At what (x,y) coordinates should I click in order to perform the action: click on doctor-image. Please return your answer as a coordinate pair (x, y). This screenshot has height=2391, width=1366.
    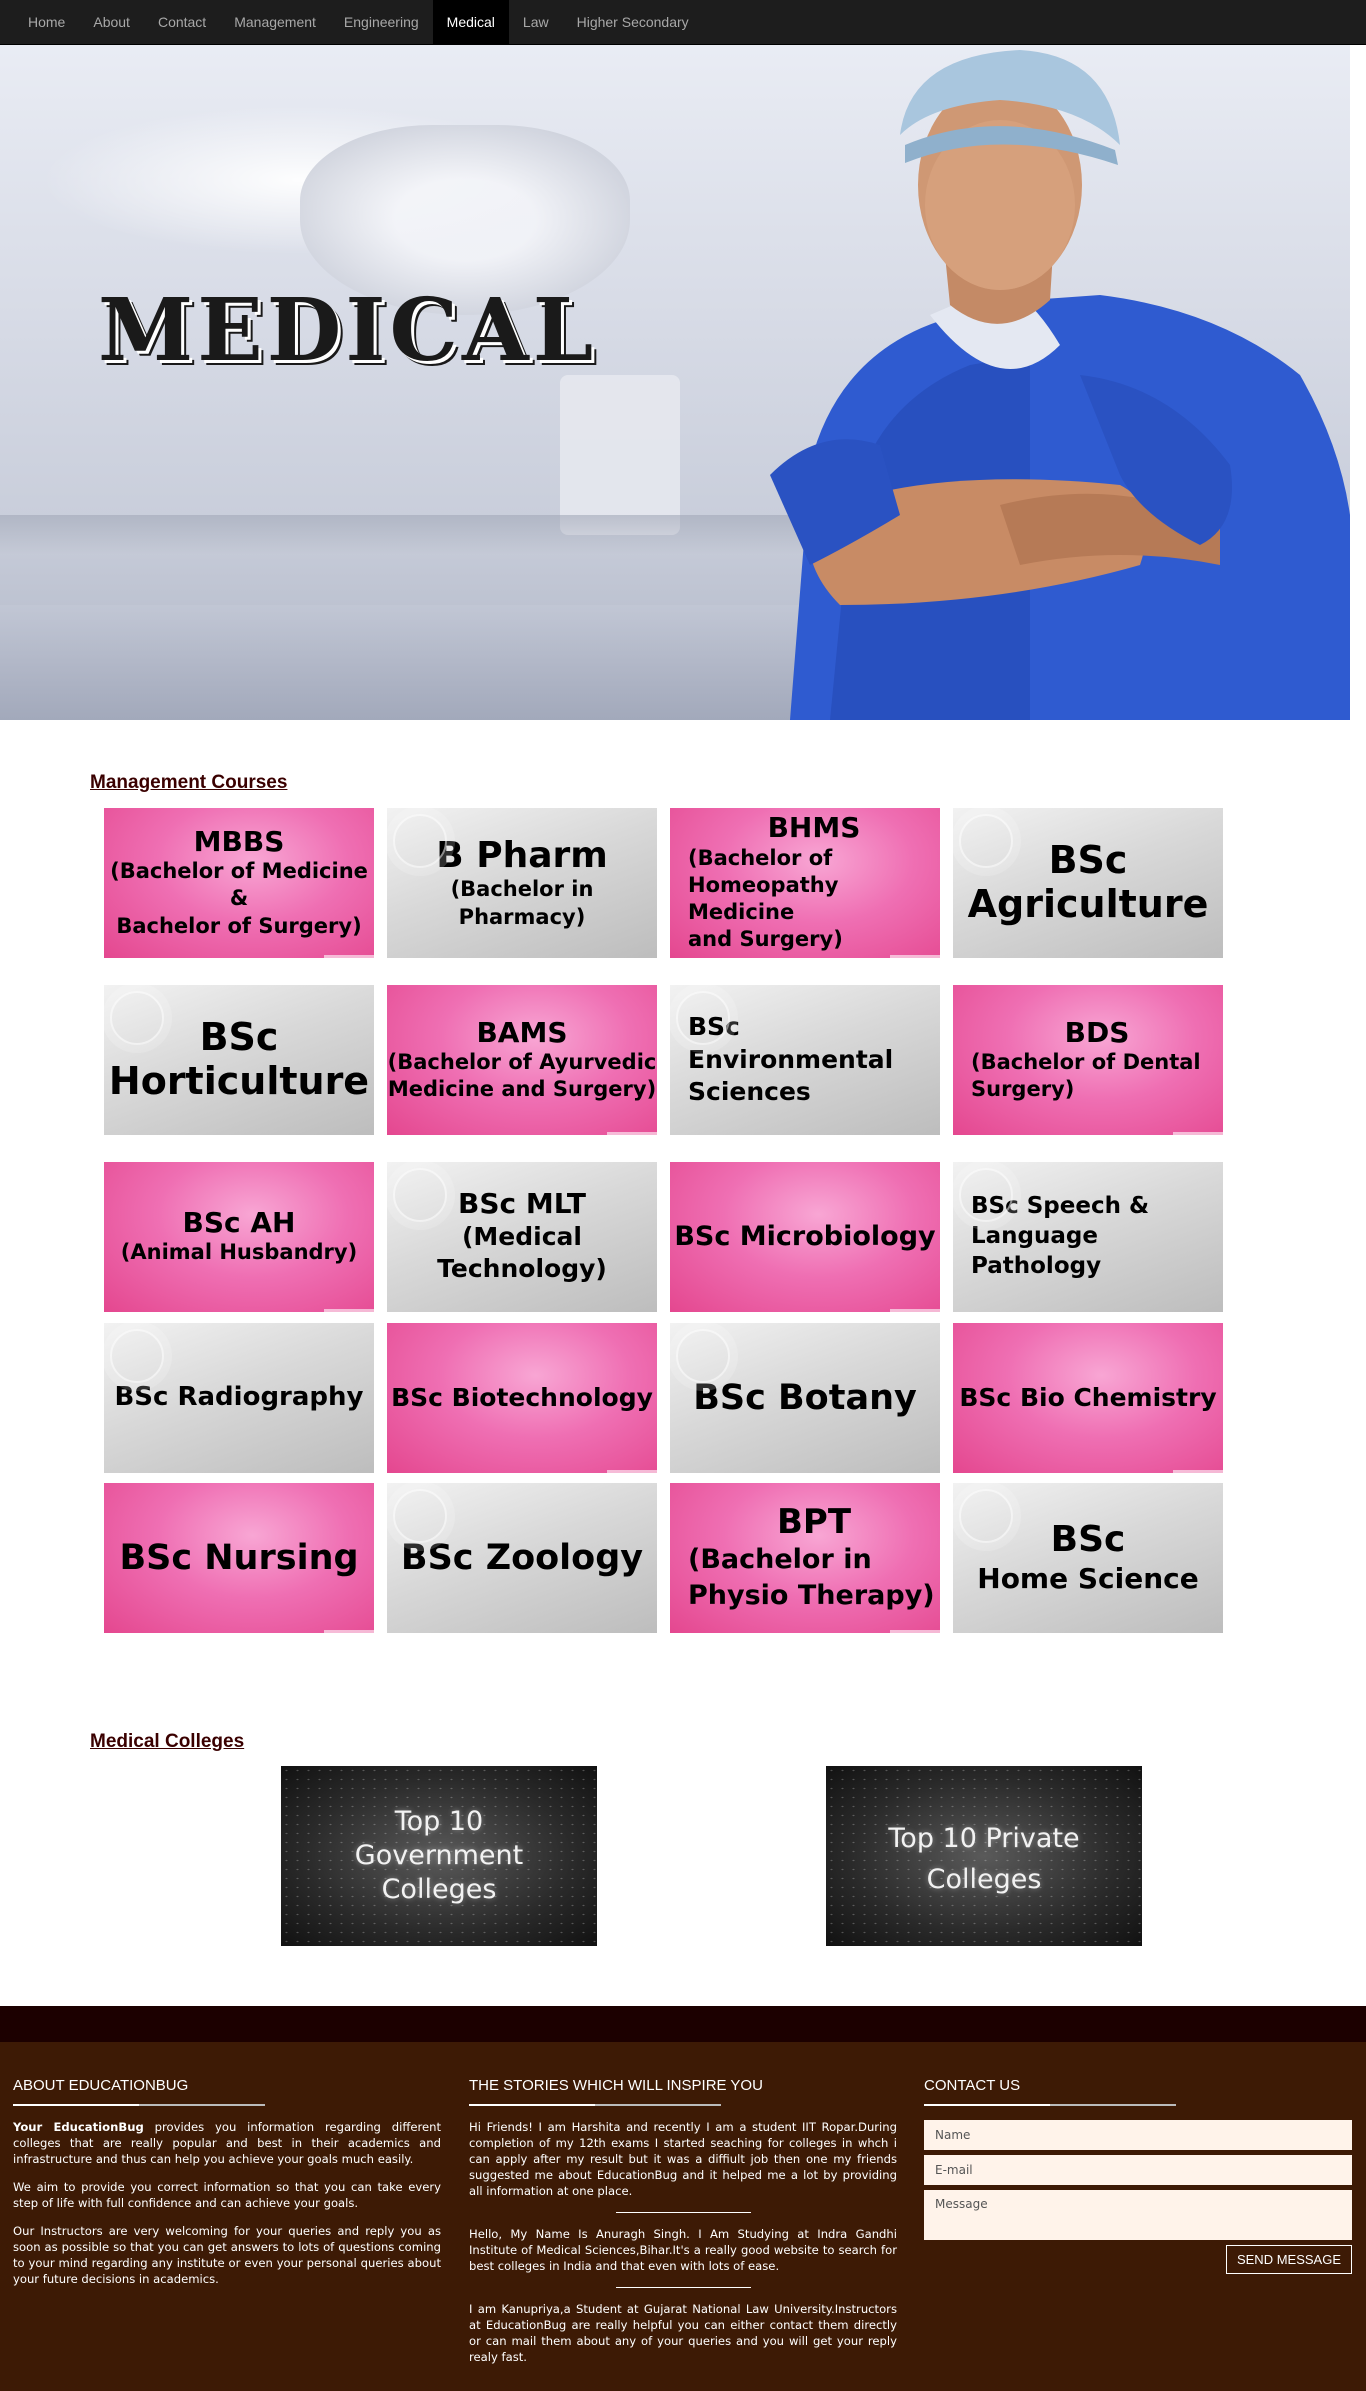
    Looking at the image, I should click on (1060, 385).